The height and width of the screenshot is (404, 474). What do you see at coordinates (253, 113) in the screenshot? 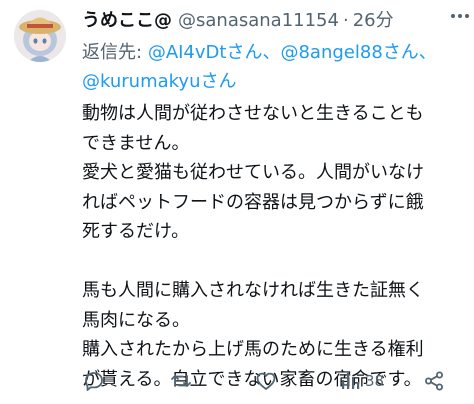
I see `tweet-text-line: 動物は人間が従わさせないと生きることも` at bounding box center [253, 113].